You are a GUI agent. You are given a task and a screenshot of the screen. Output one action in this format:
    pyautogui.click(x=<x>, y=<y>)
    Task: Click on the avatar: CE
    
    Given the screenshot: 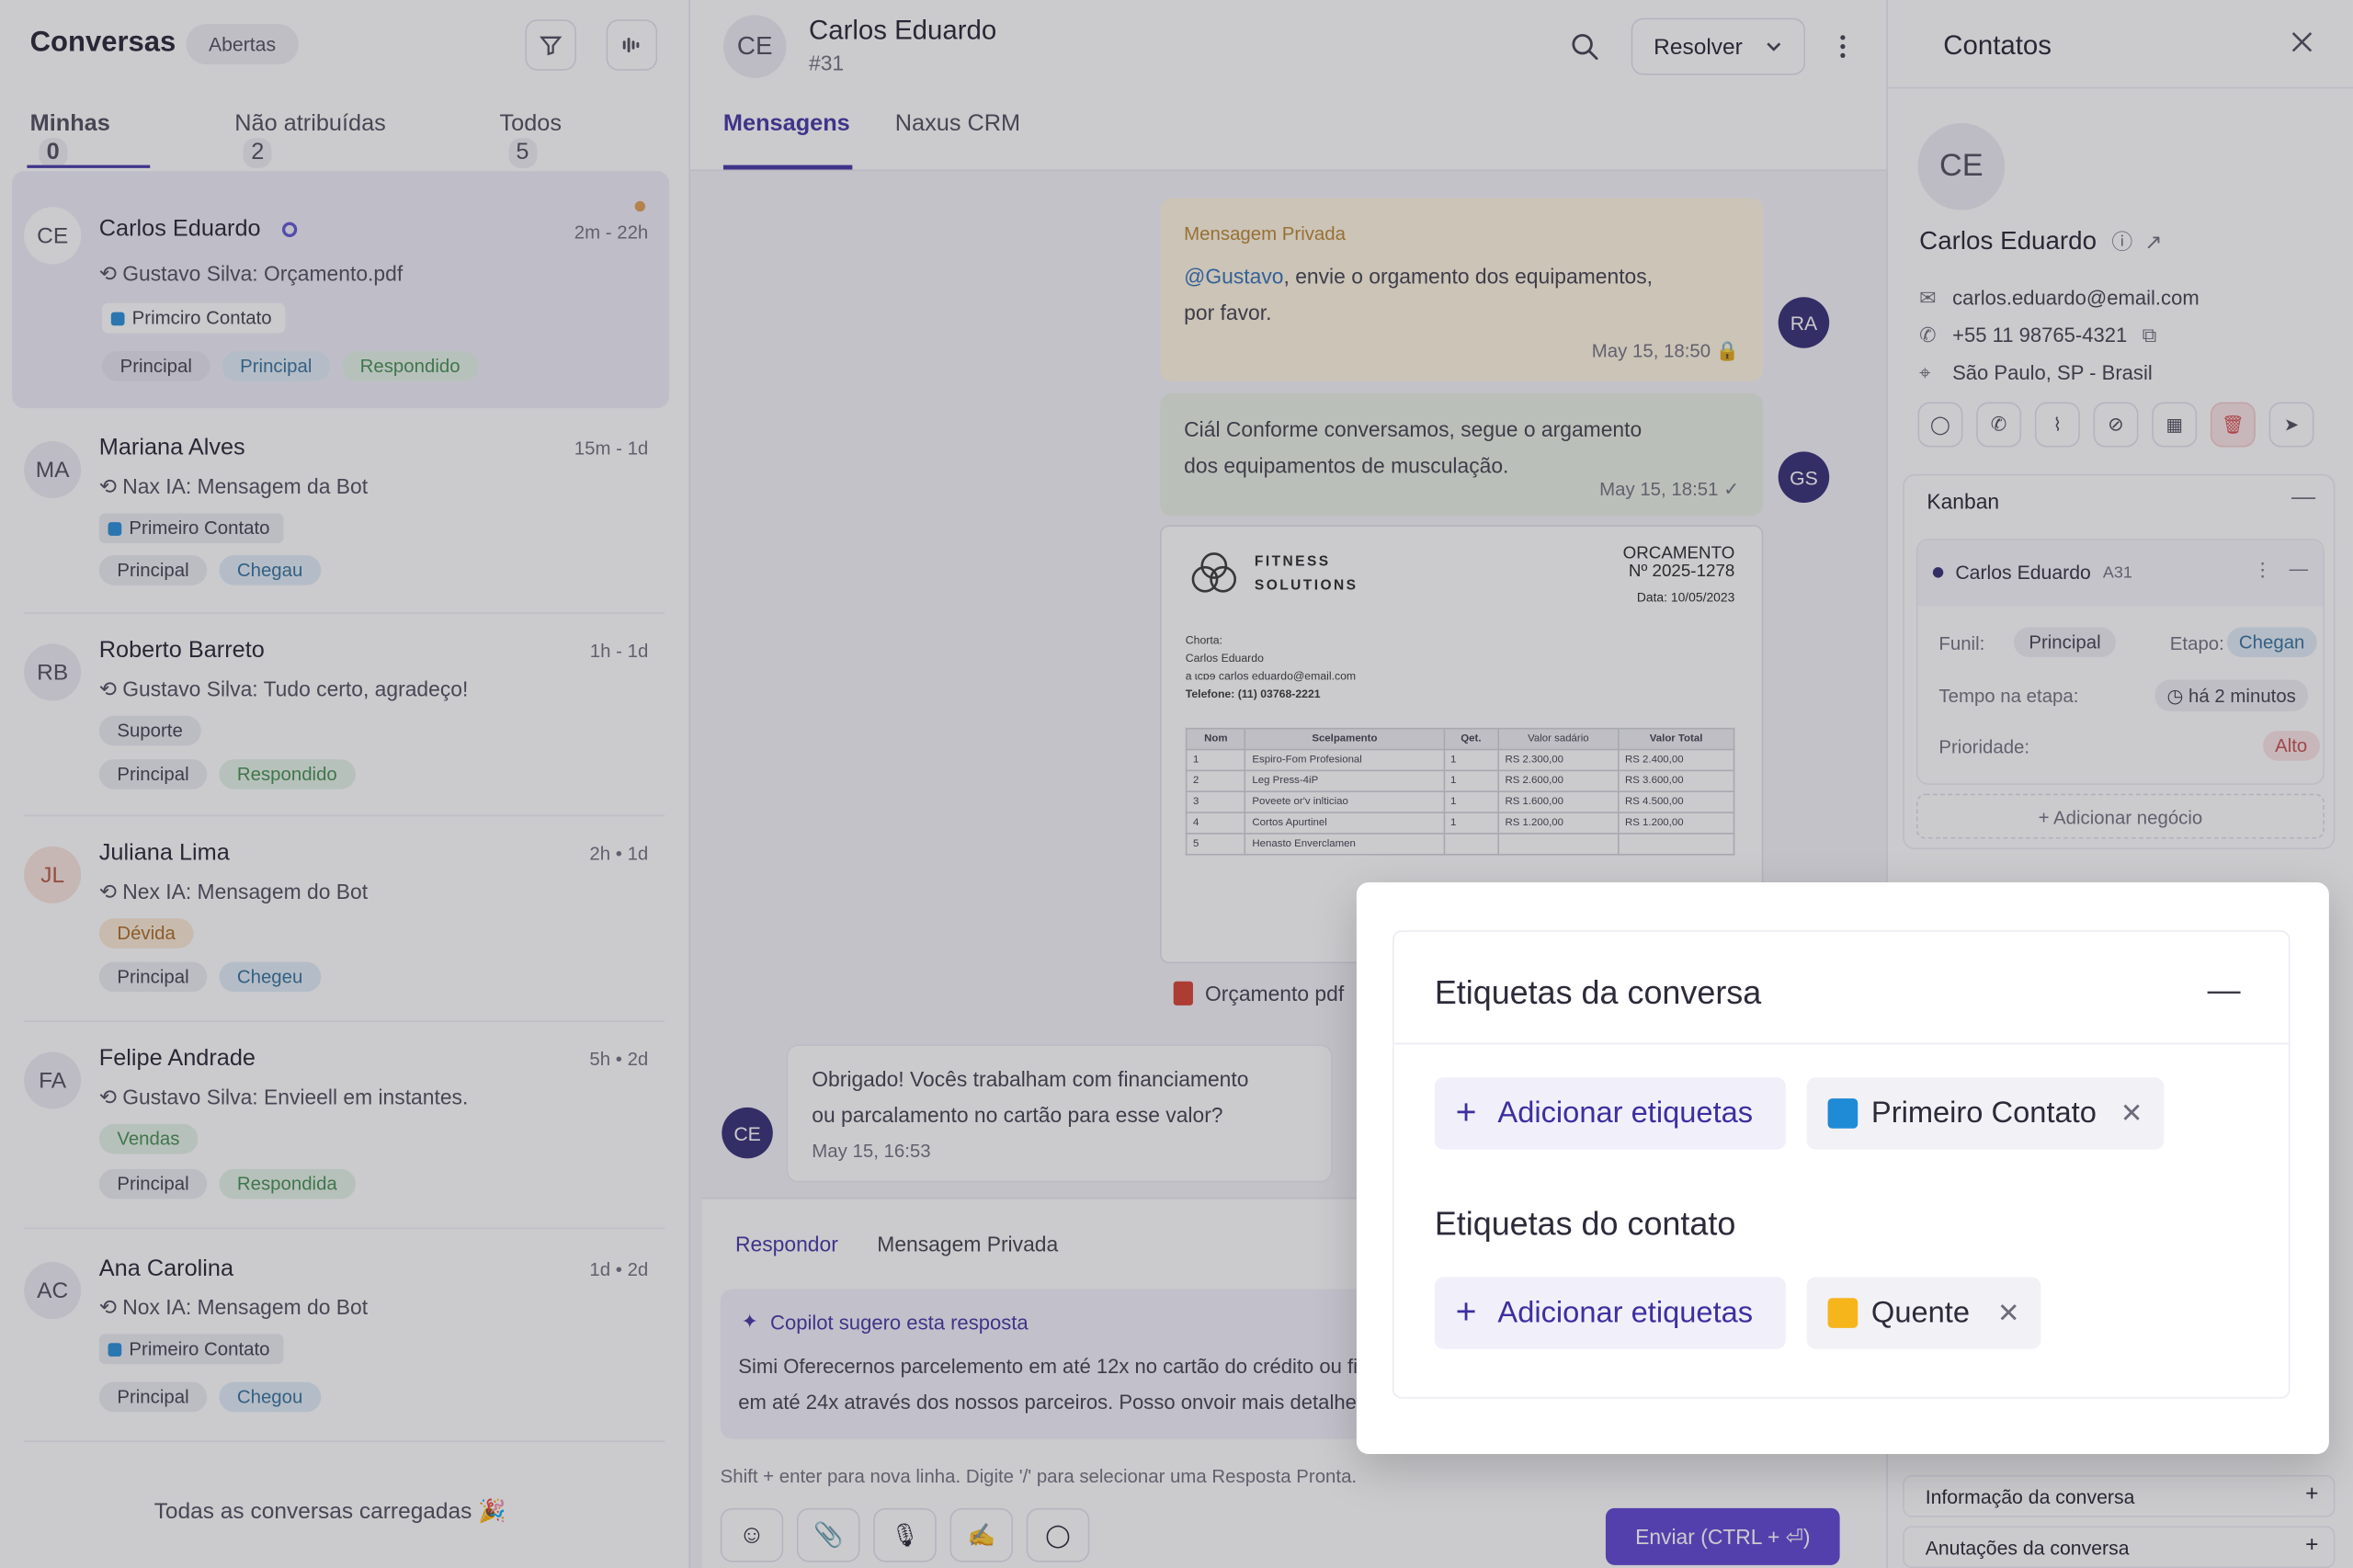 What is the action you would take?
    pyautogui.click(x=53, y=236)
    